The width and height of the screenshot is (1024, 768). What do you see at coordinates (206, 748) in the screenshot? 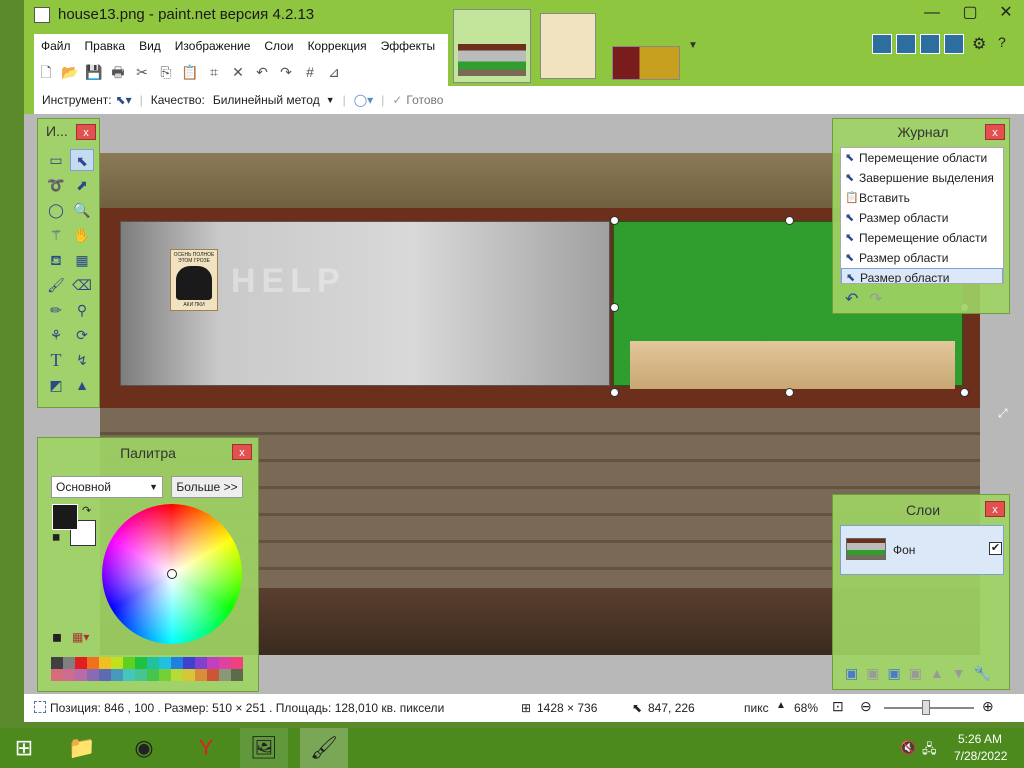
I see `yandex-browser-icon: Y` at bounding box center [206, 748].